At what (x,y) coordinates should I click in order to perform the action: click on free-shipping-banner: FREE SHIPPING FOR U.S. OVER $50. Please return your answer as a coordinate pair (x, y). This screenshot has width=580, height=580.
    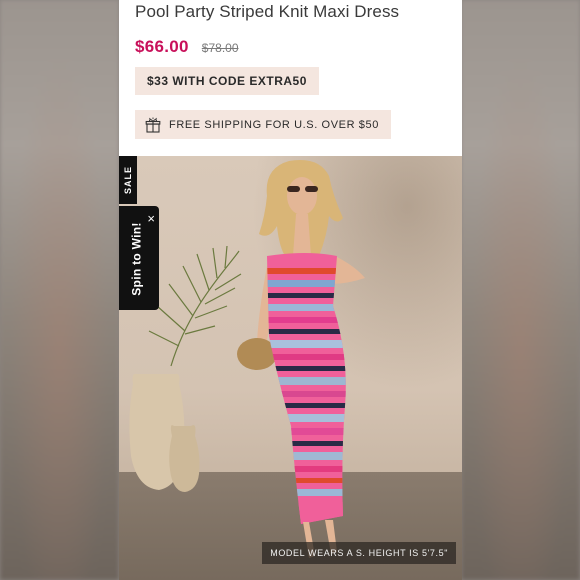
    Looking at the image, I should click on (263, 124).